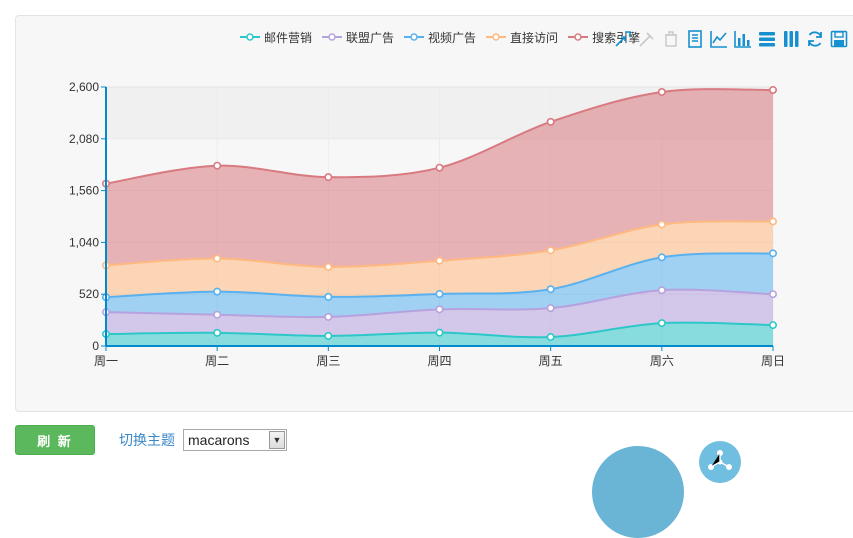  I want to click on y-axis-ticks: 0 520 1,040 1,560 2,080 2,600, so click(87, 216).